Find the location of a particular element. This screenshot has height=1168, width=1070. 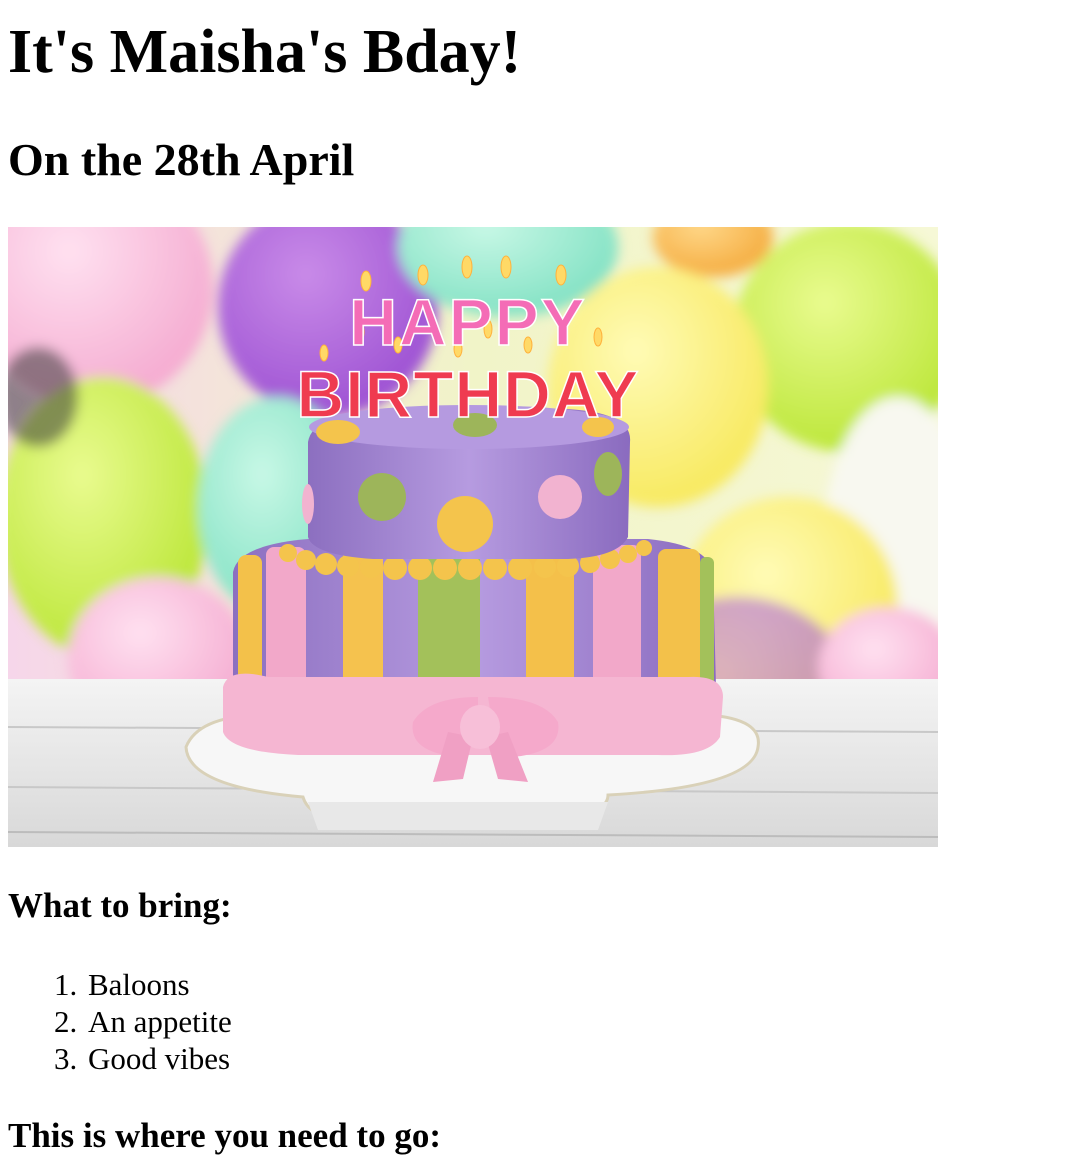

list-item: 3. Good vibes is located at coordinates (120, 1058).